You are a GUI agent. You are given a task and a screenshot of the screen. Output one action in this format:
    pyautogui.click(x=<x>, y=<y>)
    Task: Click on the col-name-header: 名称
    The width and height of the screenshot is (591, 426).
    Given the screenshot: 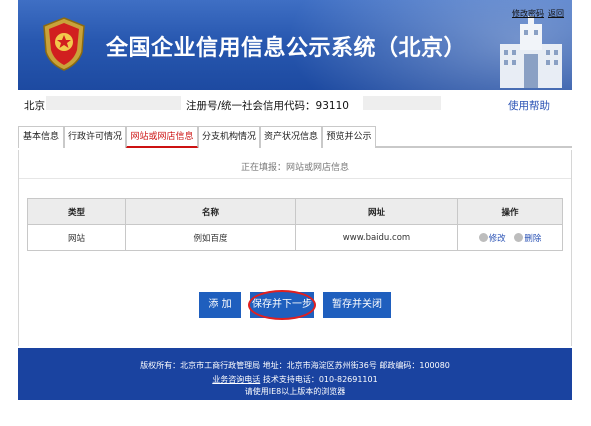 What is the action you would take?
    pyautogui.click(x=210, y=211)
    